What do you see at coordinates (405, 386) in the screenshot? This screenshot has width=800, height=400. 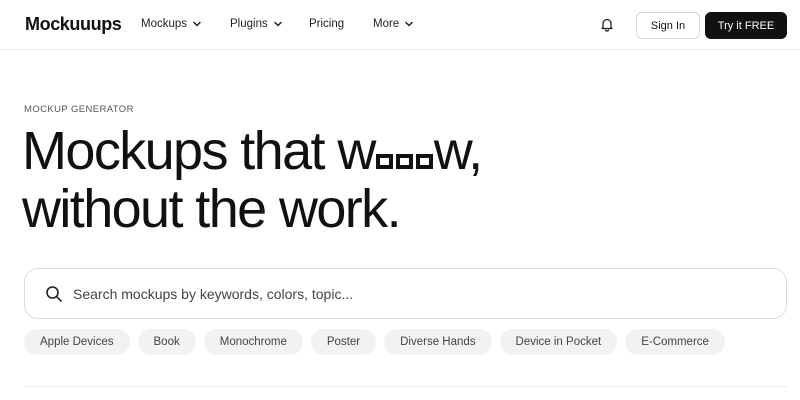 I see `section-divider` at bounding box center [405, 386].